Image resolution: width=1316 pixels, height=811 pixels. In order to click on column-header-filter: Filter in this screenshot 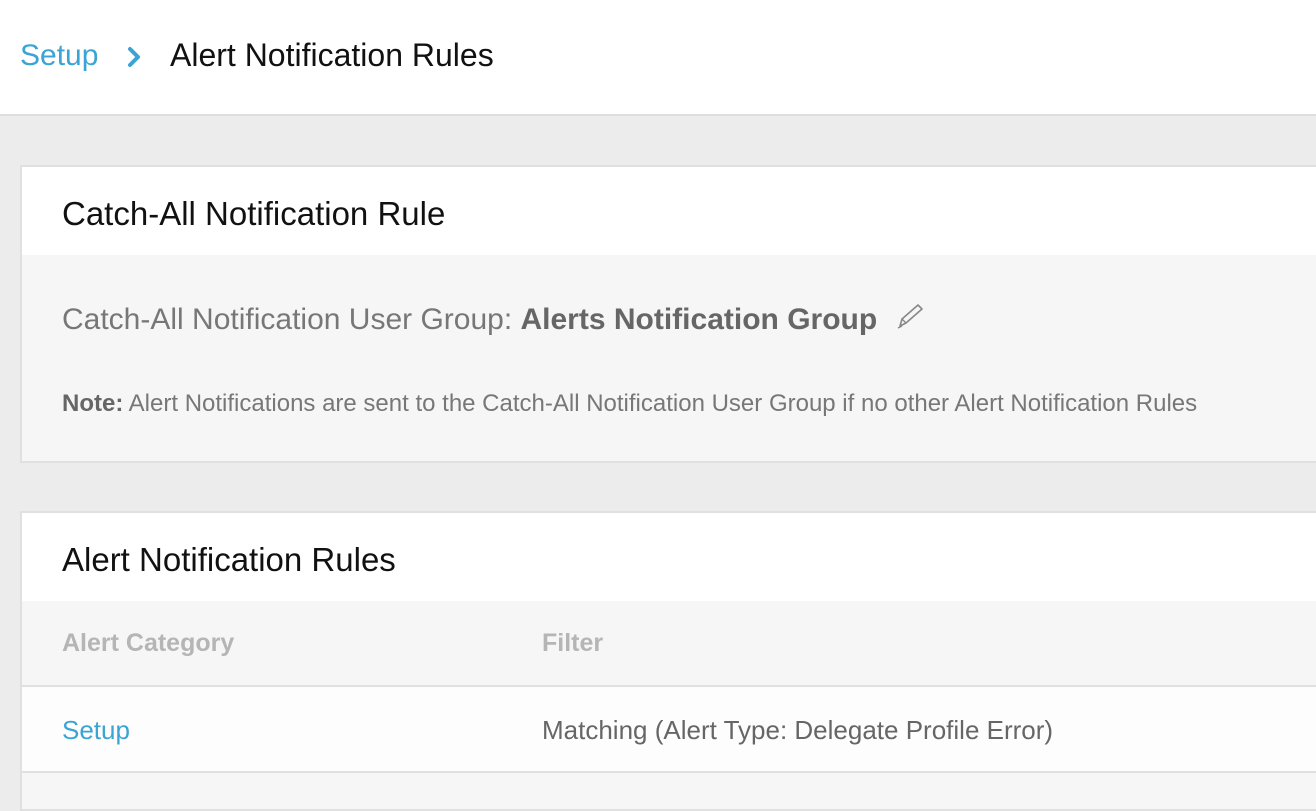, I will do `click(573, 643)`.